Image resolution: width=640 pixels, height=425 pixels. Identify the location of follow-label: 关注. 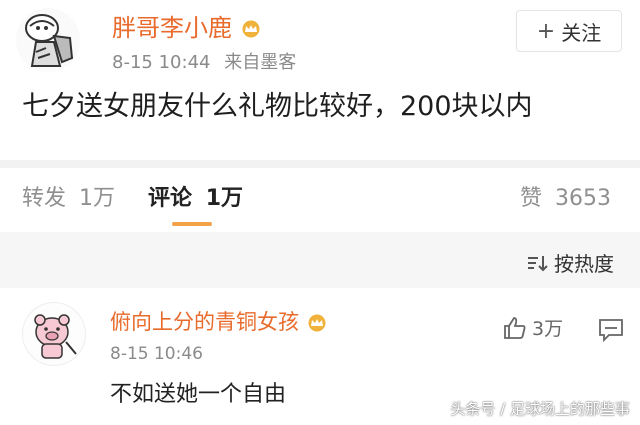
(581, 32).